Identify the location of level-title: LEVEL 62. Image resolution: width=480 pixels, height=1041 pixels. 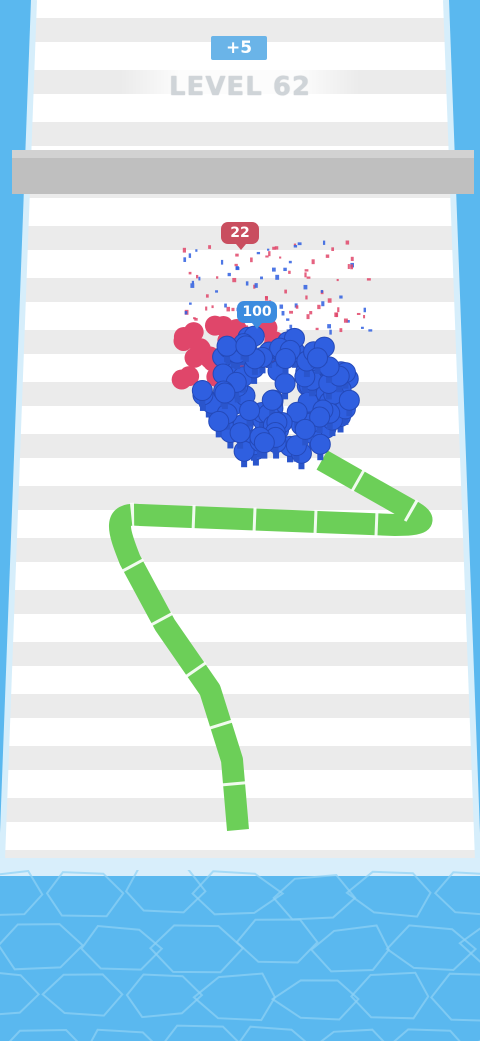
(240, 87).